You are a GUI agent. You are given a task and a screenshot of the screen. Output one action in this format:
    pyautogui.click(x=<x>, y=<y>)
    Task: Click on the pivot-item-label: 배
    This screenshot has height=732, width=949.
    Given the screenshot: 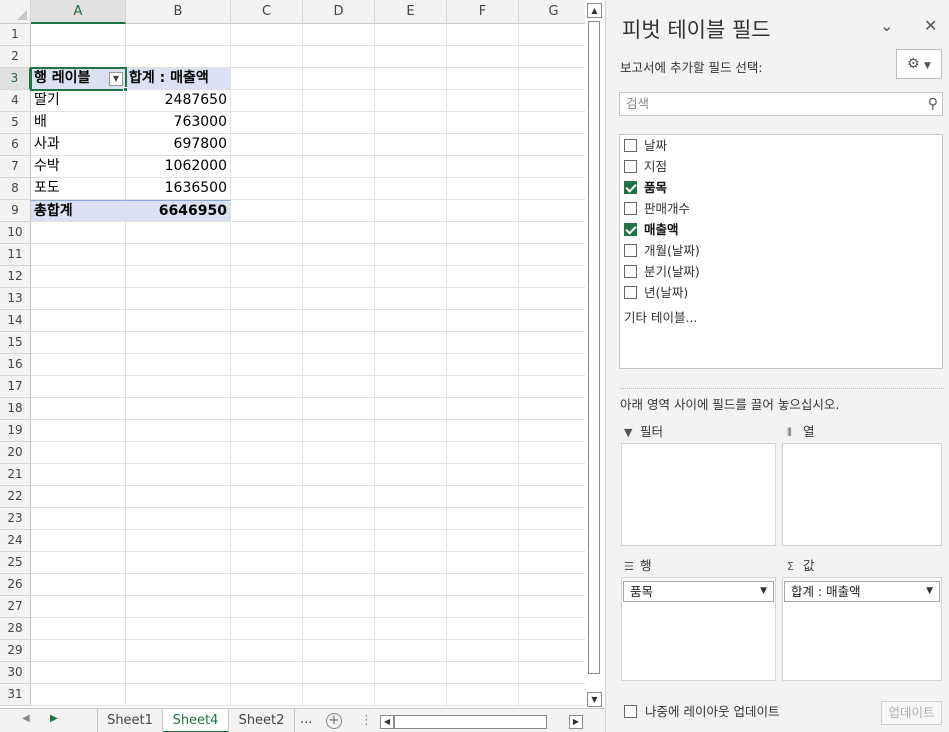 What is the action you would take?
    pyautogui.click(x=78, y=123)
    